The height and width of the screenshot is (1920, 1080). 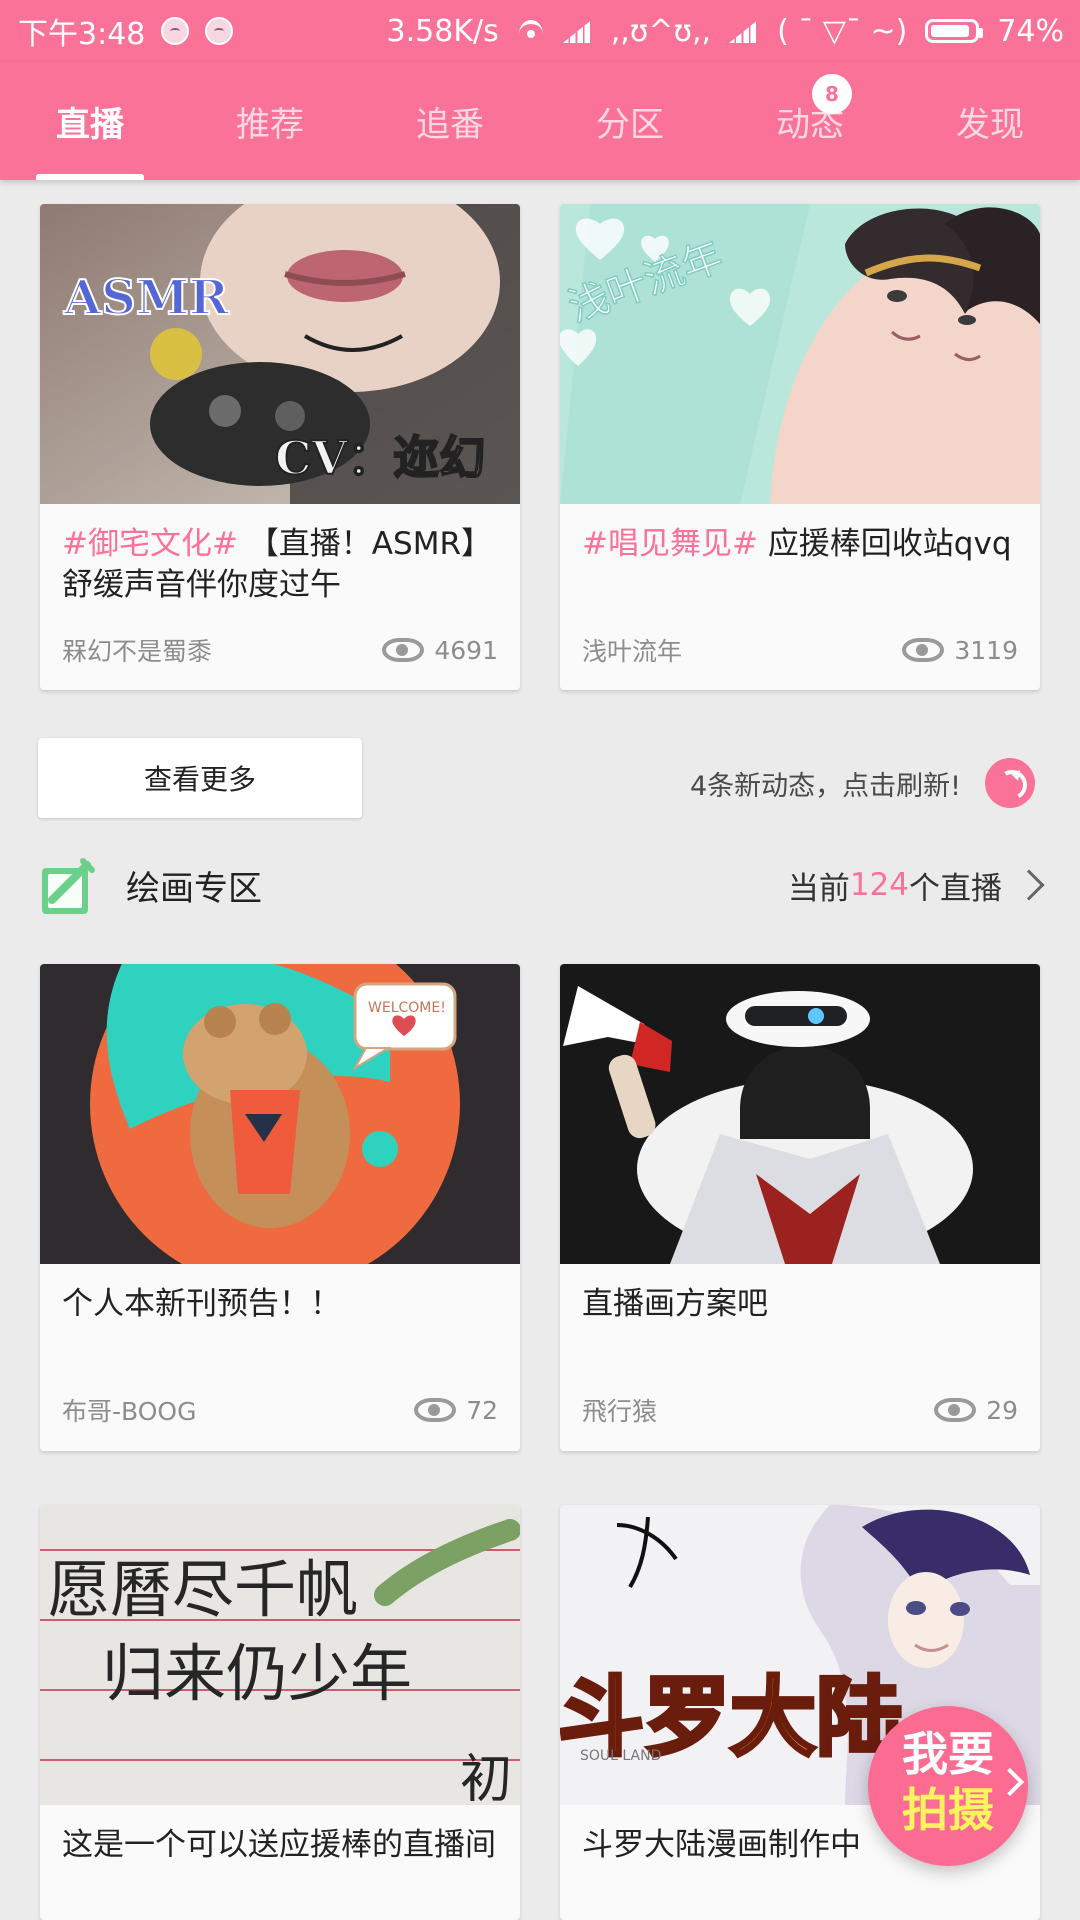 I want to click on tab-bar: 直播 推荐 追番 分区 动态 8 发现, so click(x=540, y=121).